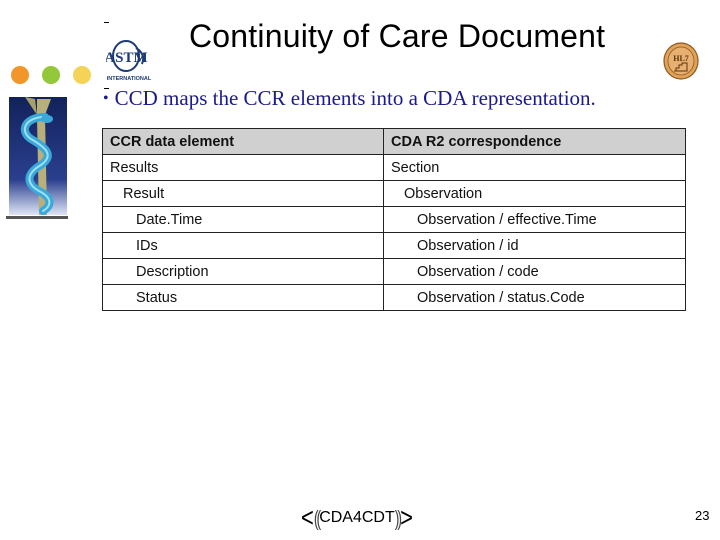  I want to click on svg-text: INTERNATIONAL, so click(129, 79).